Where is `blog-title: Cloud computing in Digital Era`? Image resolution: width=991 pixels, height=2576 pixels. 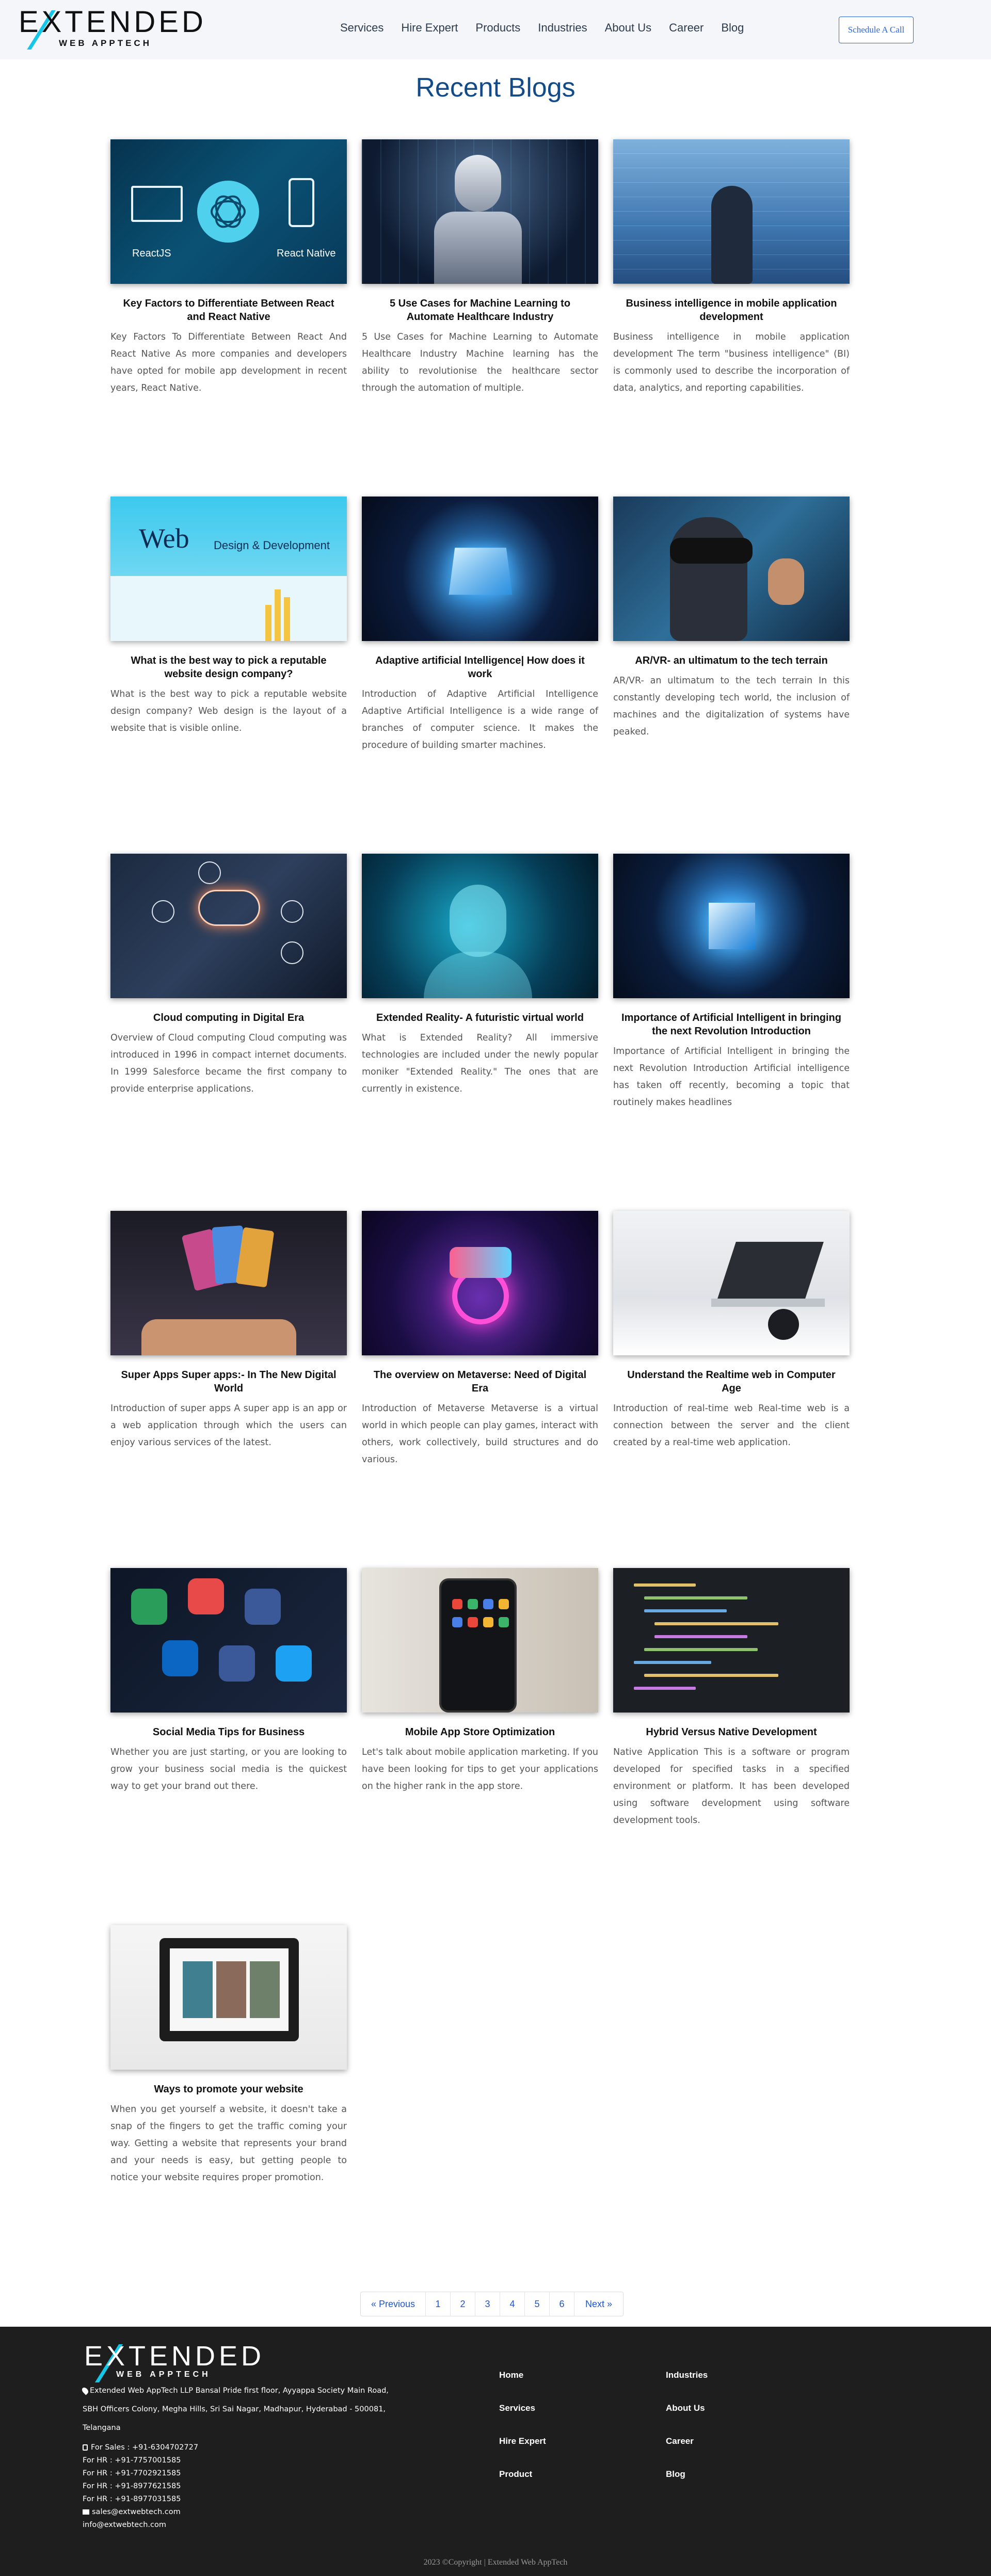
blog-title: Cloud computing in Digital Era is located at coordinates (228, 1018).